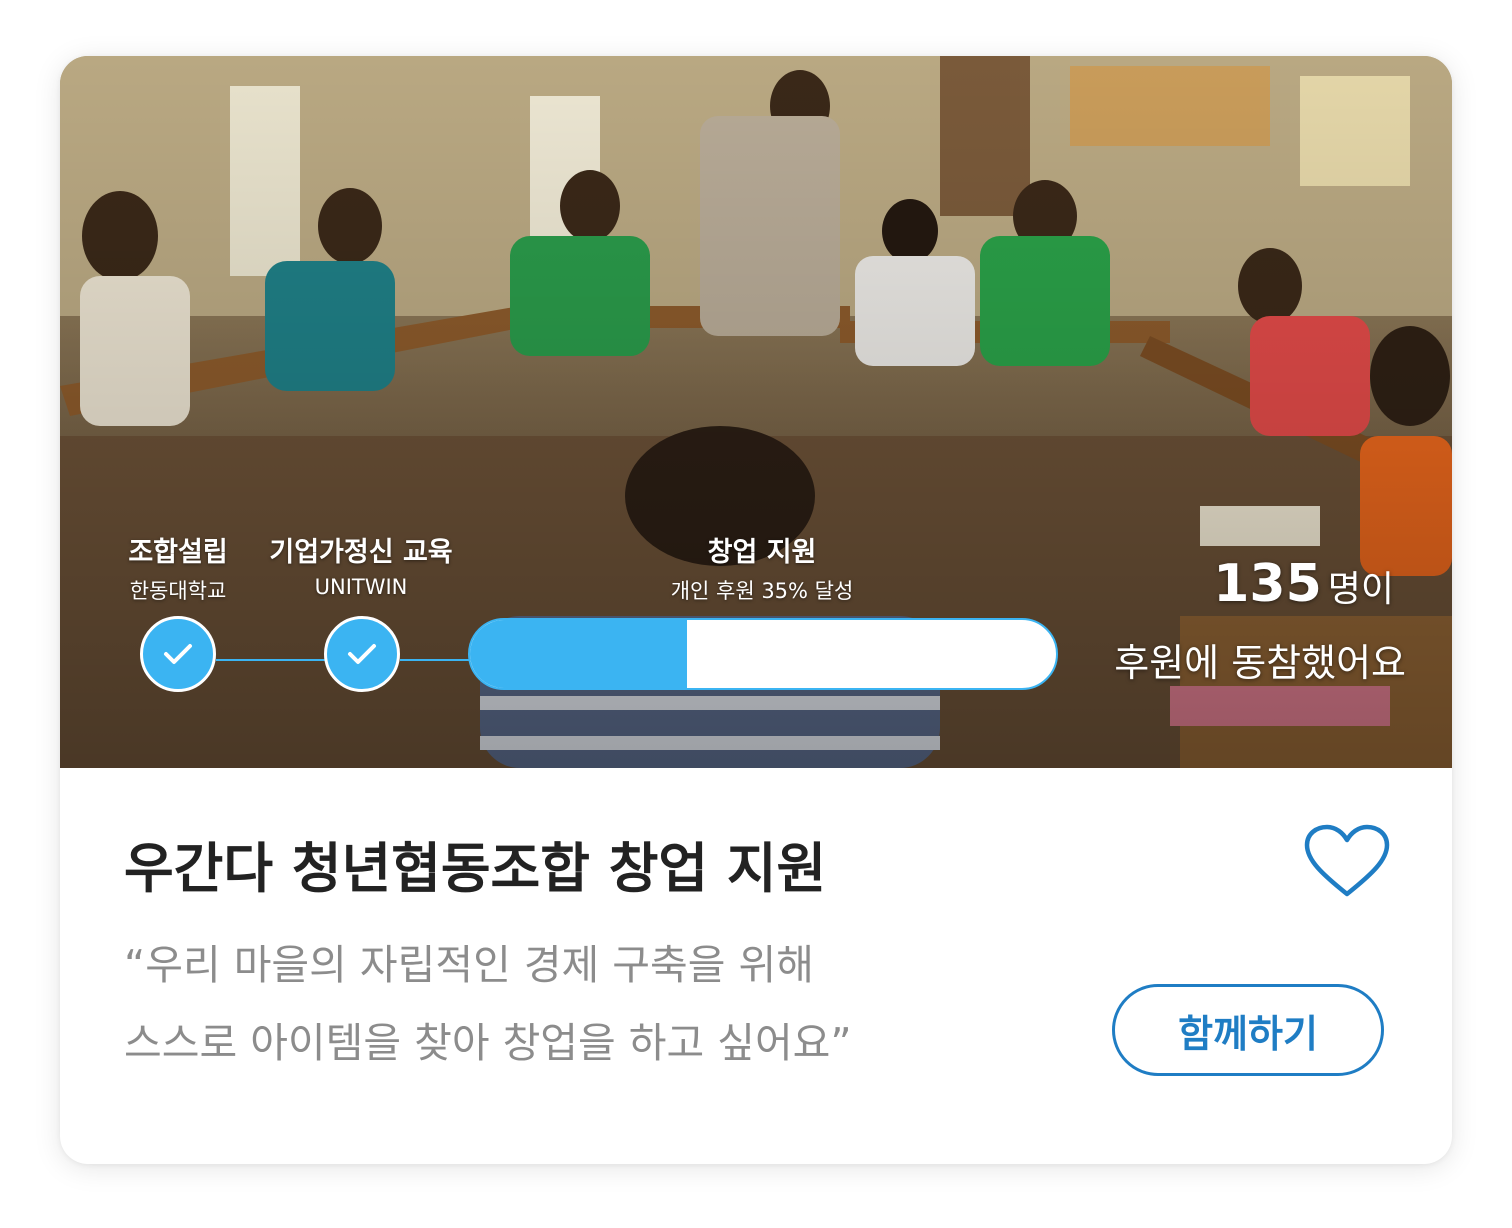 This screenshot has width=1512, height=1228. What do you see at coordinates (1248, 1030) in the screenshot?
I see `join-button: 함께하기` at bounding box center [1248, 1030].